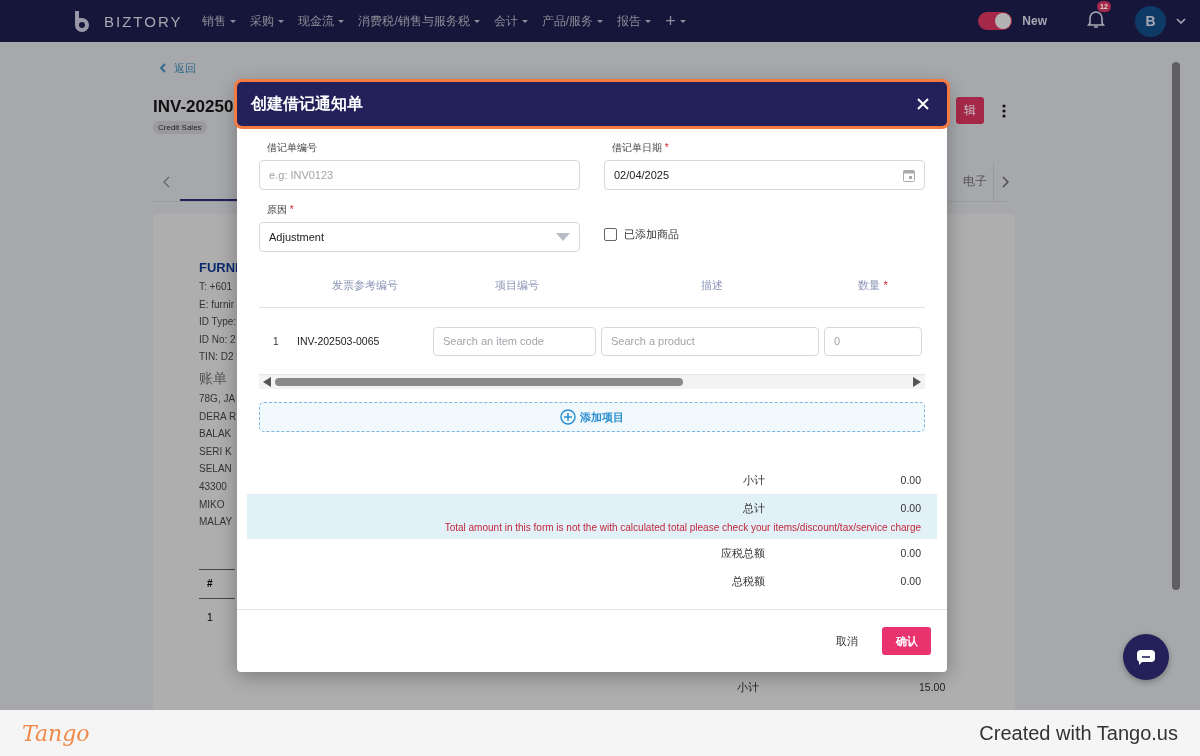 The image size is (1200, 756). I want to click on chevron-down-icon, so click(1181, 21).